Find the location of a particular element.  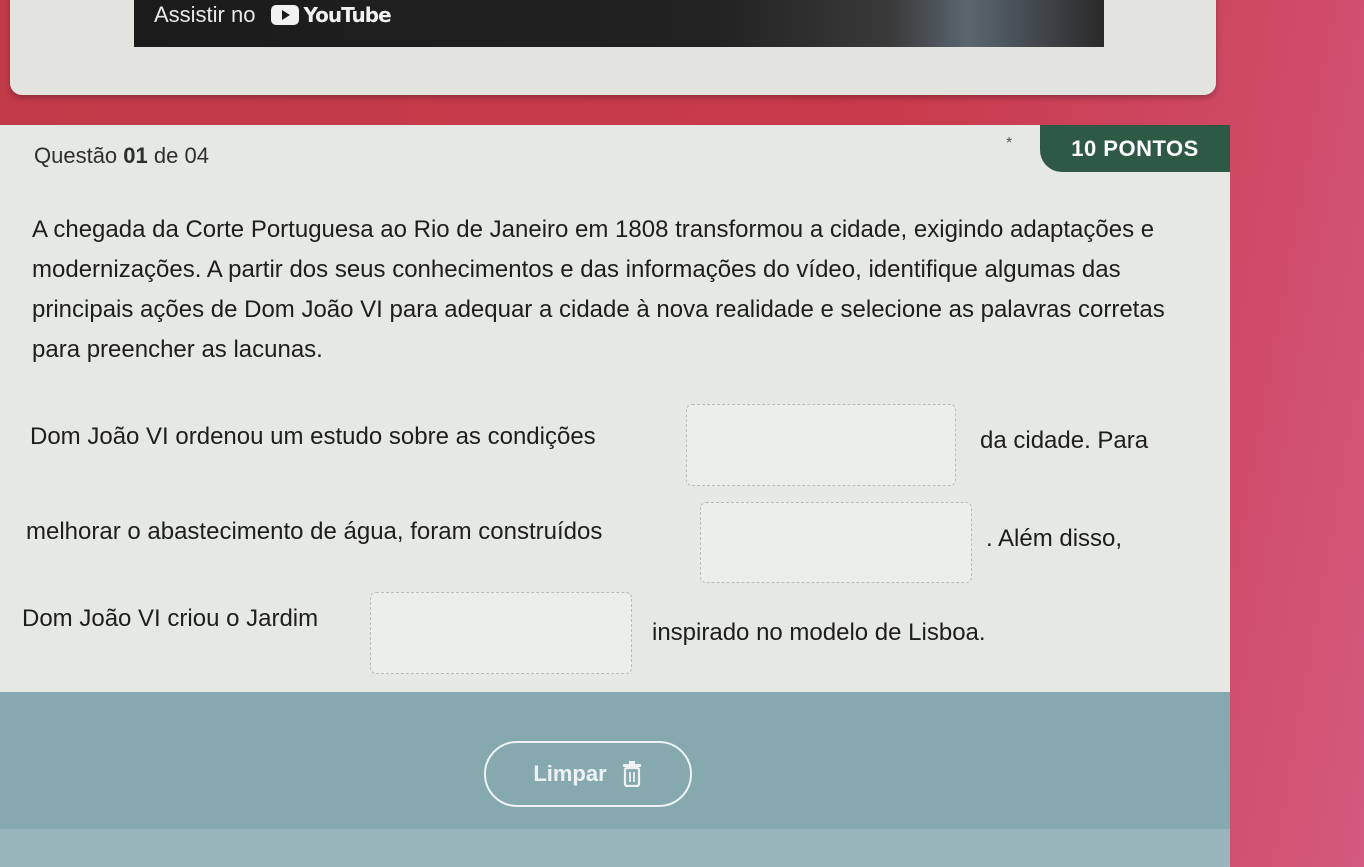

clear-button-label: Limpar is located at coordinates (570, 773).